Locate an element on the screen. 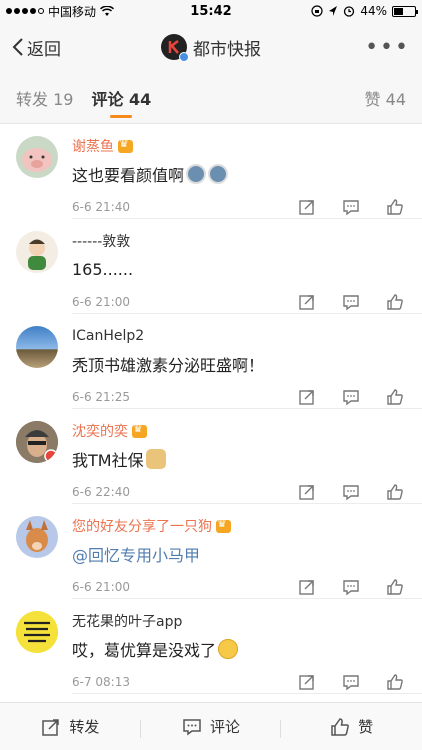 The height and width of the screenshot is (750, 422). comment-text: 哎，葛优算是没戏了 is located at coordinates (239, 649).